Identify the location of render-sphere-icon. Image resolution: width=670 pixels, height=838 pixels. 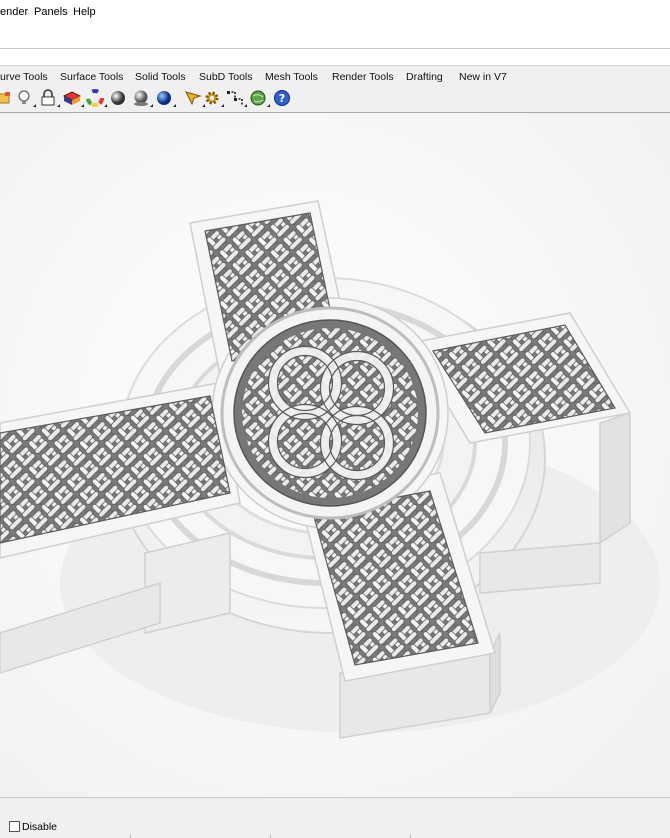
(118, 98).